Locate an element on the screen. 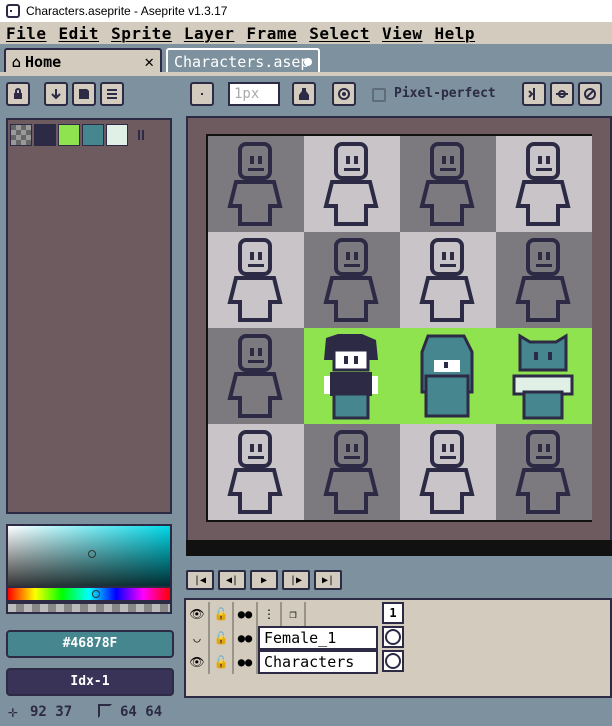 The width and height of the screenshot is (612, 726). menu-select: Select is located at coordinates (339, 33).